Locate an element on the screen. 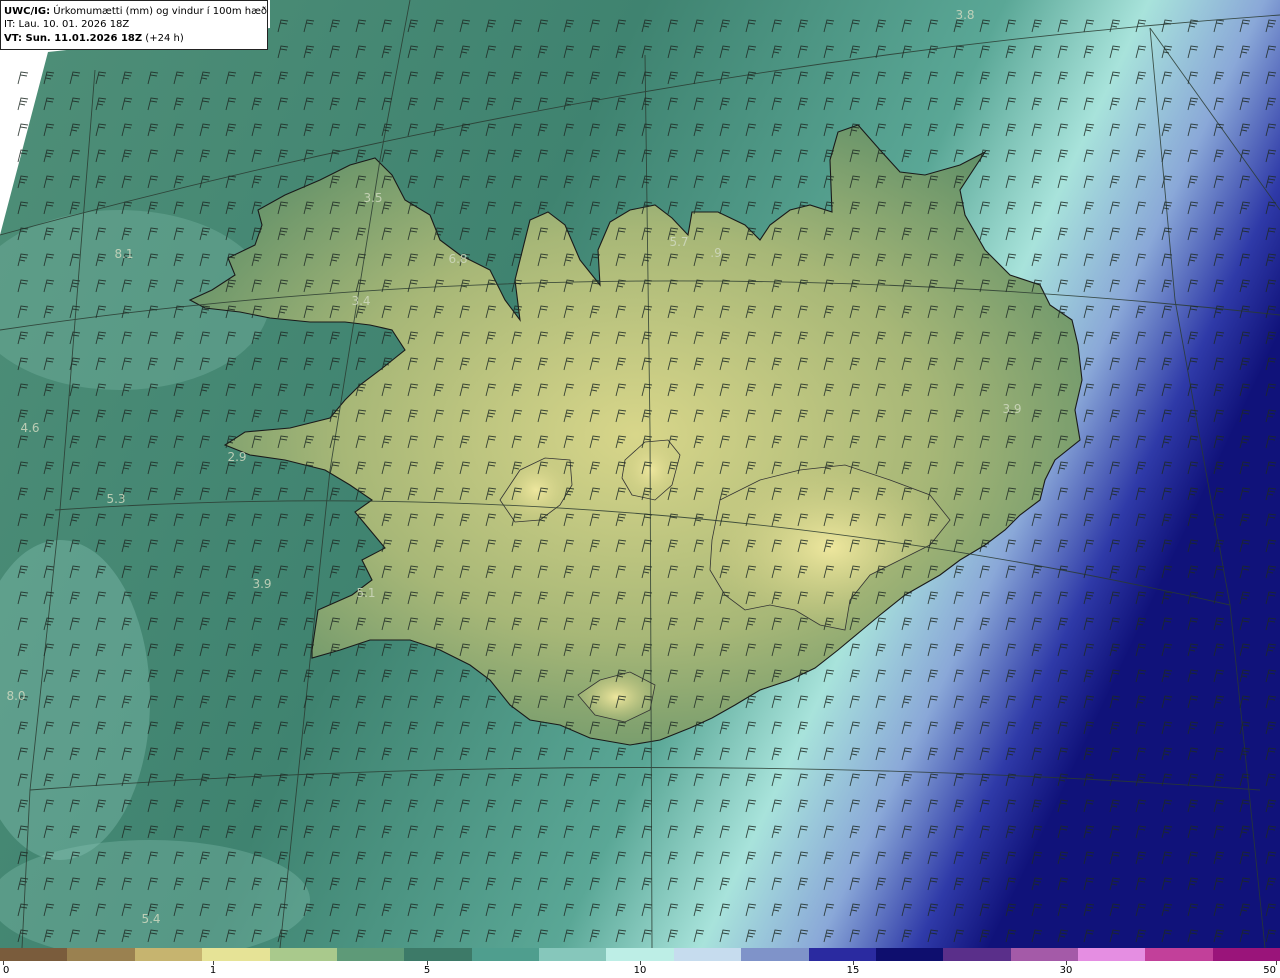 This screenshot has width=1280, height=978. colorbar-tick-label: 15 is located at coordinates (853, 970).